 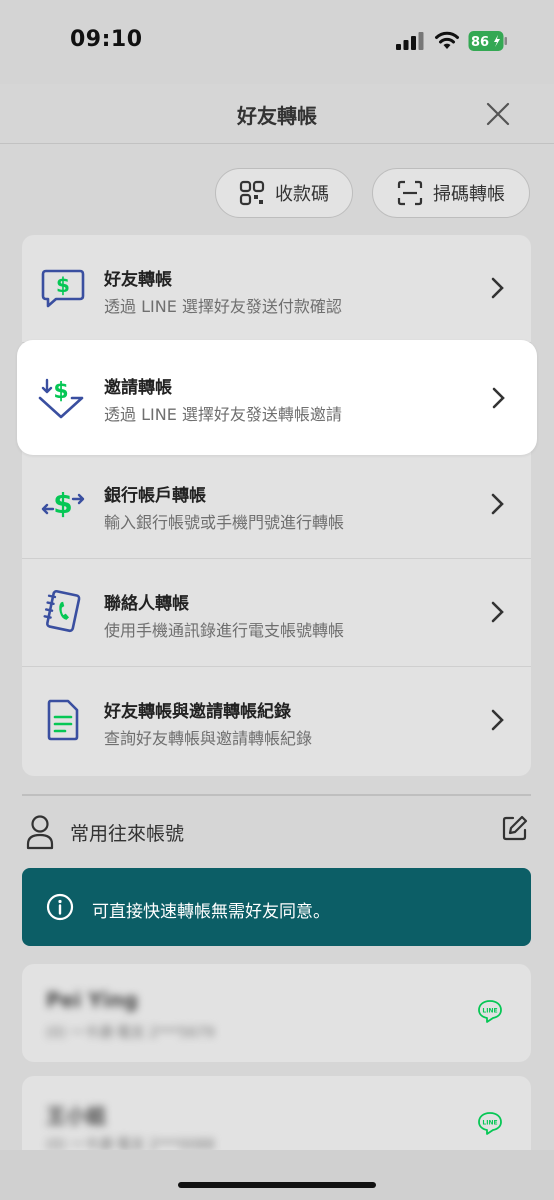 I want to click on page-title: 好友轉帳, so click(x=277, y=116).